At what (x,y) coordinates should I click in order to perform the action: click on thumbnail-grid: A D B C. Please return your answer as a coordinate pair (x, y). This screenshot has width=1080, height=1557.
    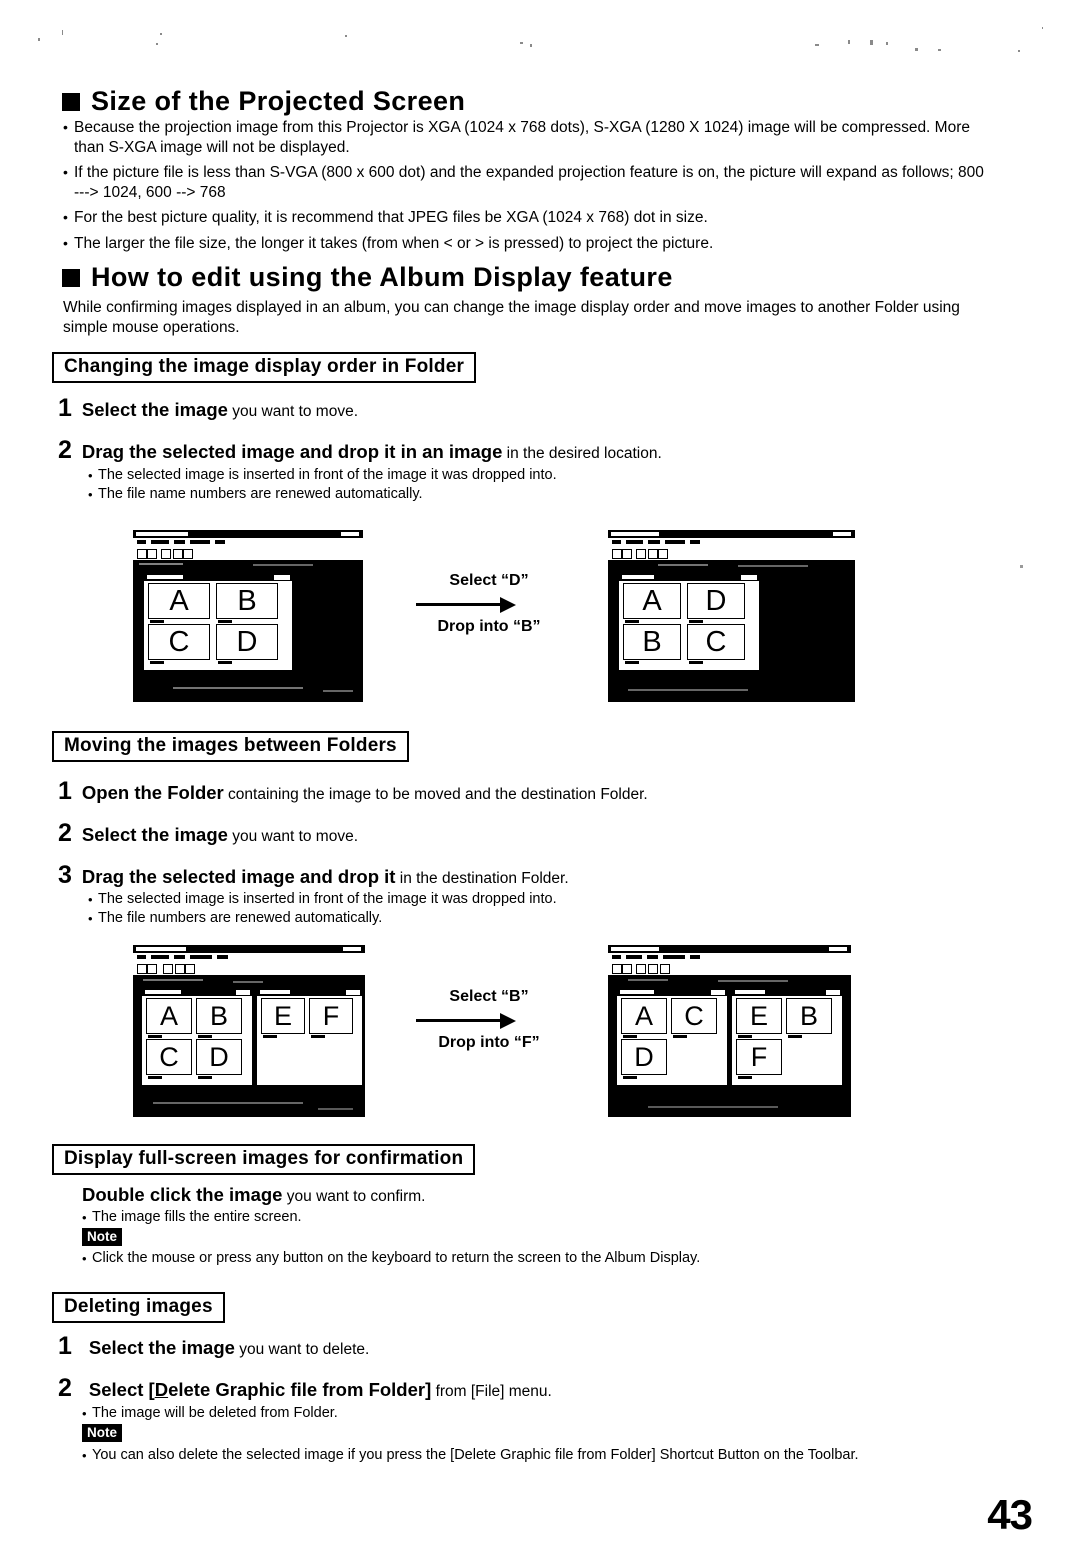
    Looking at the image, I should click on (689, 623).